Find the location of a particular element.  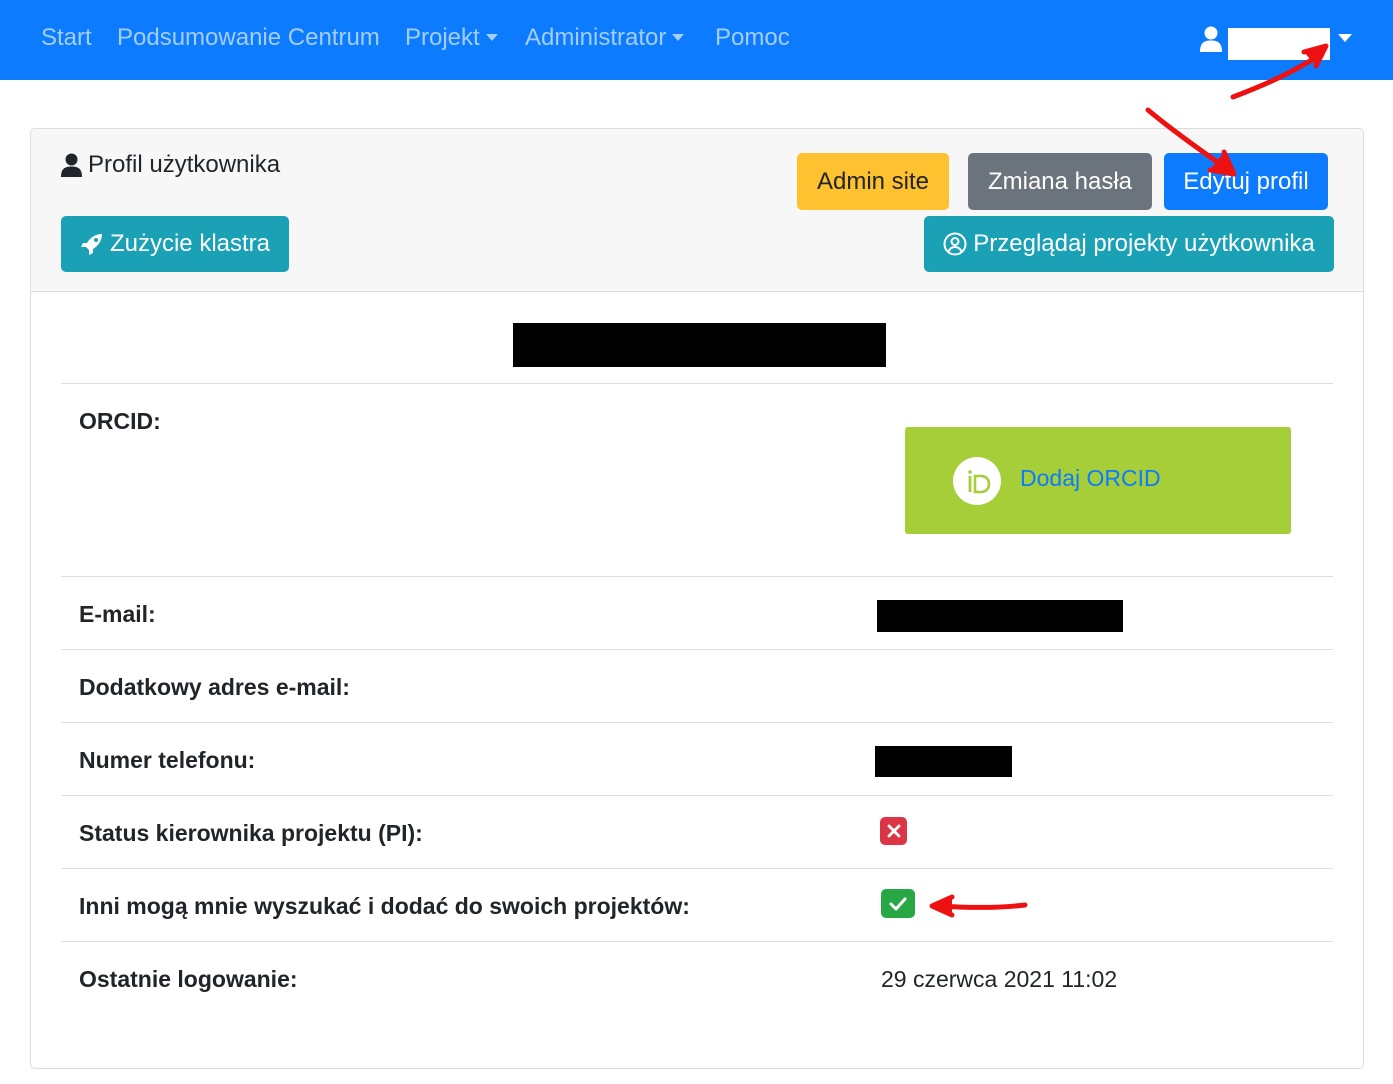

nav-administrator-dropdown: Administrator is located at coordinates (605, 38).